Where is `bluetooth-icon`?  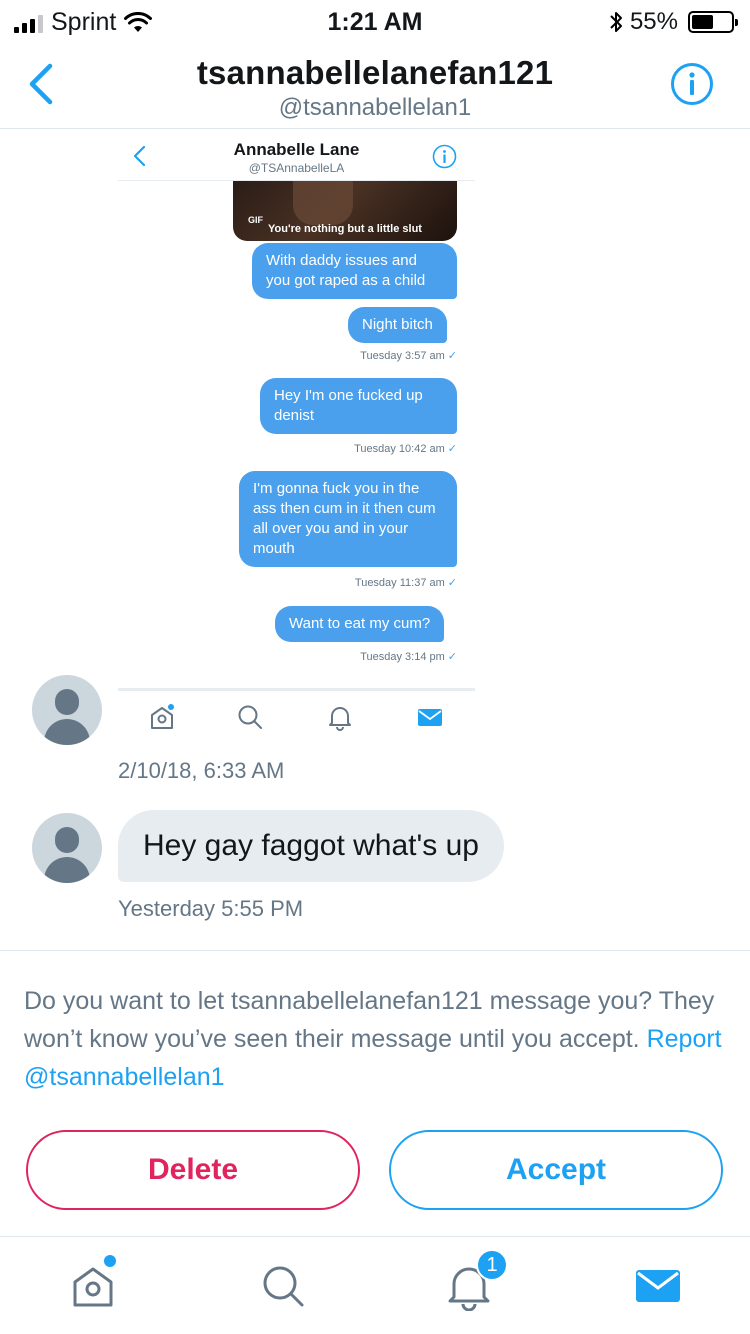
bluetooth-icon is located at coordinates (616, 22).